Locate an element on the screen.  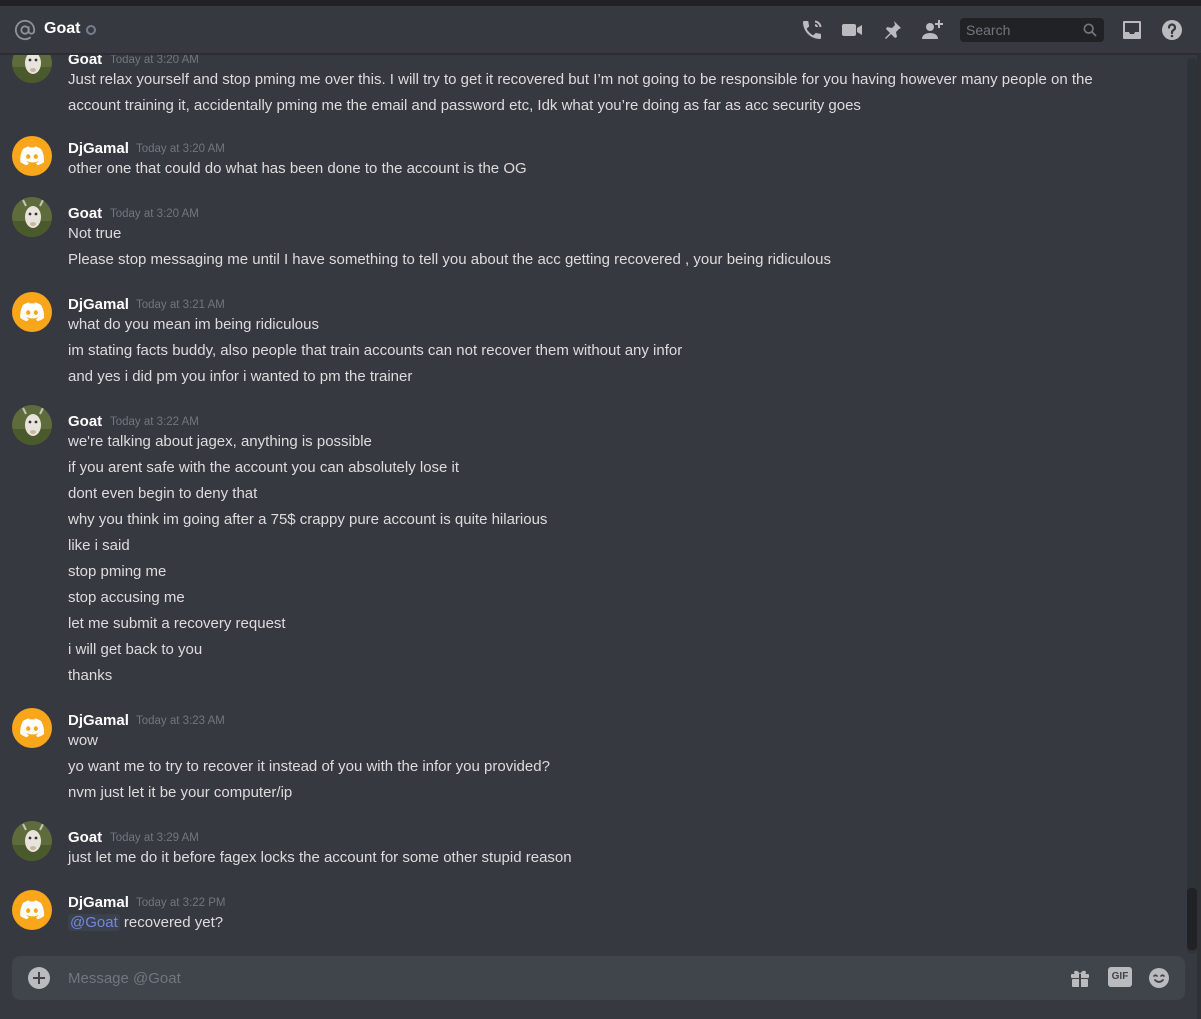
message-line: nvm just let it be your computer/ip is located at coordinates (180, 792).